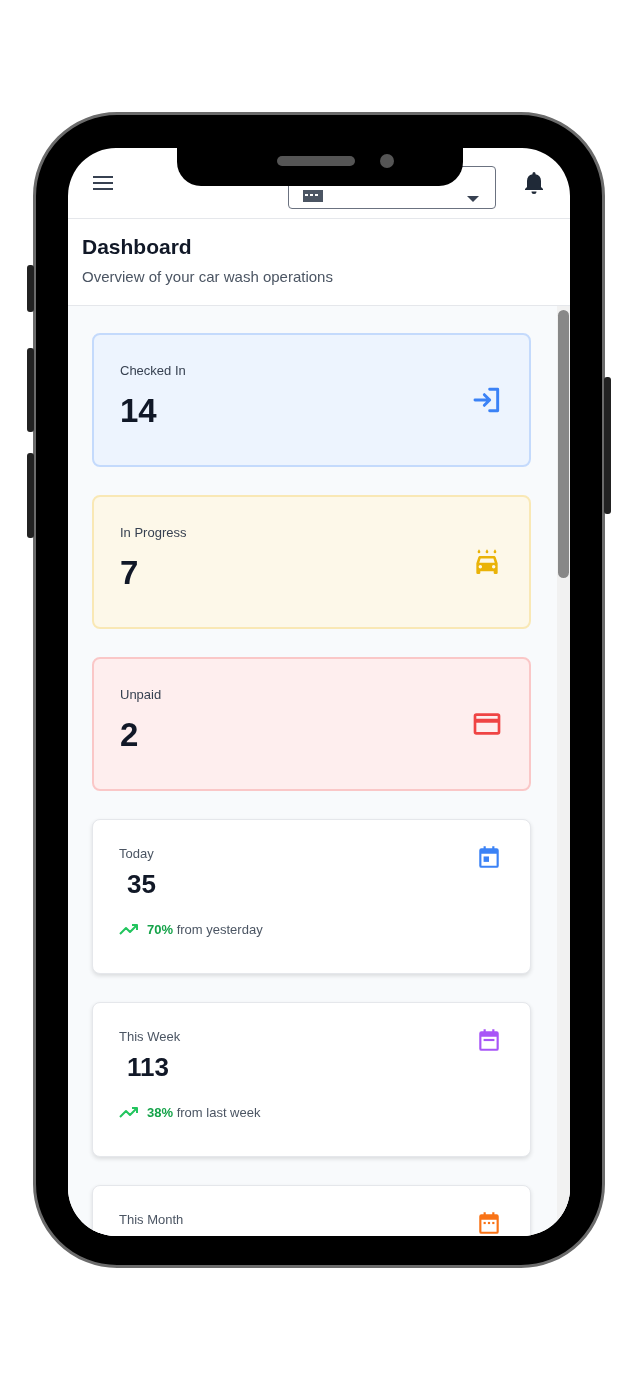 The height and width of the screenshot is (1378, 632). What do you see at coordinates (139, 410) in the screenshot?
I see `card-value: 14` at bounding box center [139, 410].